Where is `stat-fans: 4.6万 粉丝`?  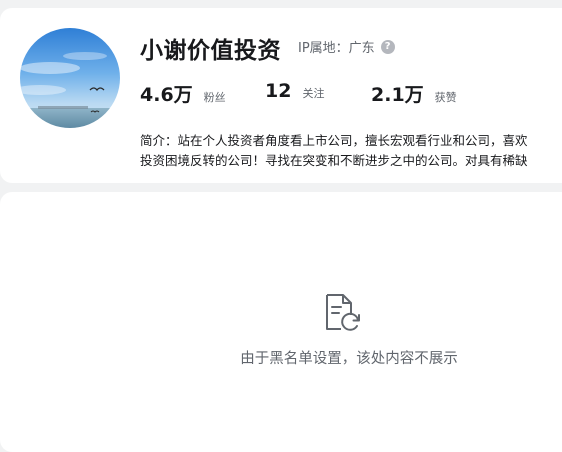 stat-fans: 4.6万 粉丝 is located at coordinates (183, 93).